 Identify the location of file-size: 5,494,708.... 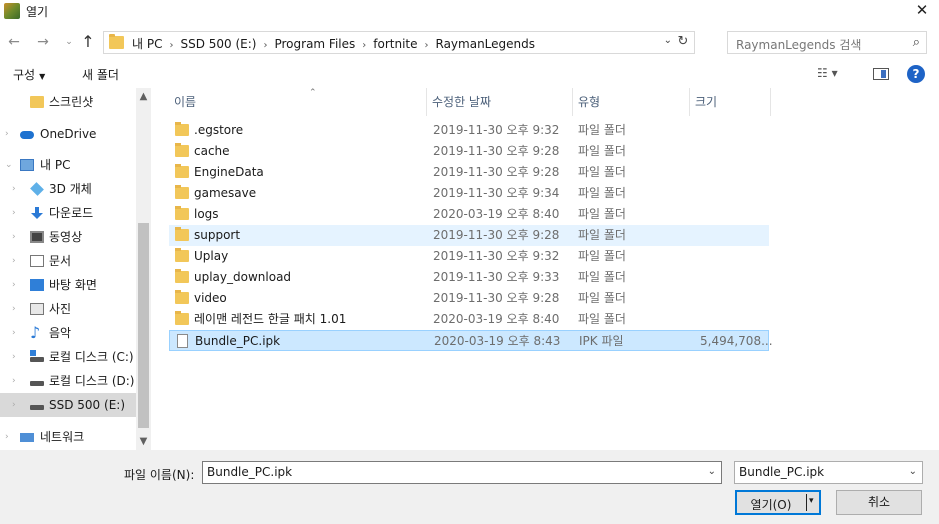
(736, 341).